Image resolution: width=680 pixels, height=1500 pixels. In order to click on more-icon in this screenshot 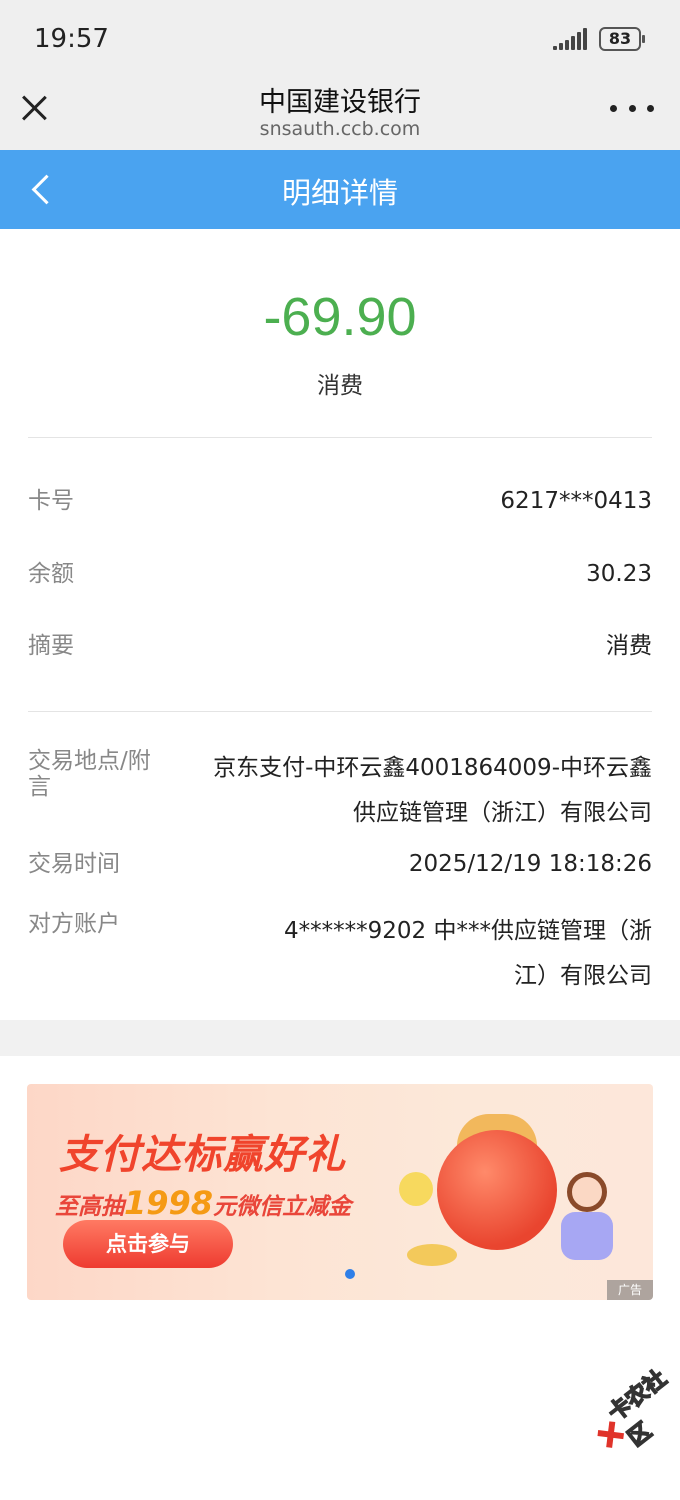, I will do `click(632, 108)`.